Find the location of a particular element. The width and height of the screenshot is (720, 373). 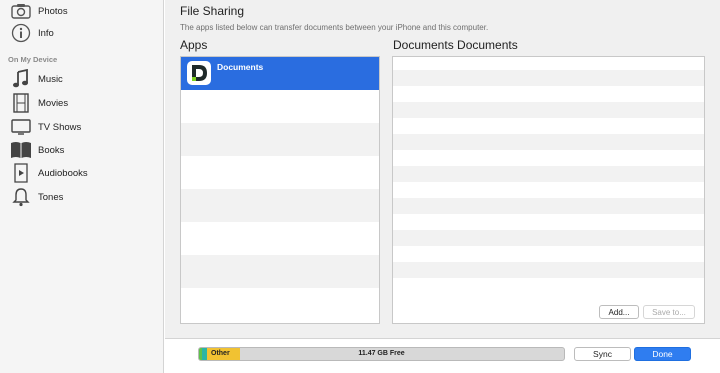

sidebar-item-movies: Movies is located at coordinates (39, 103).